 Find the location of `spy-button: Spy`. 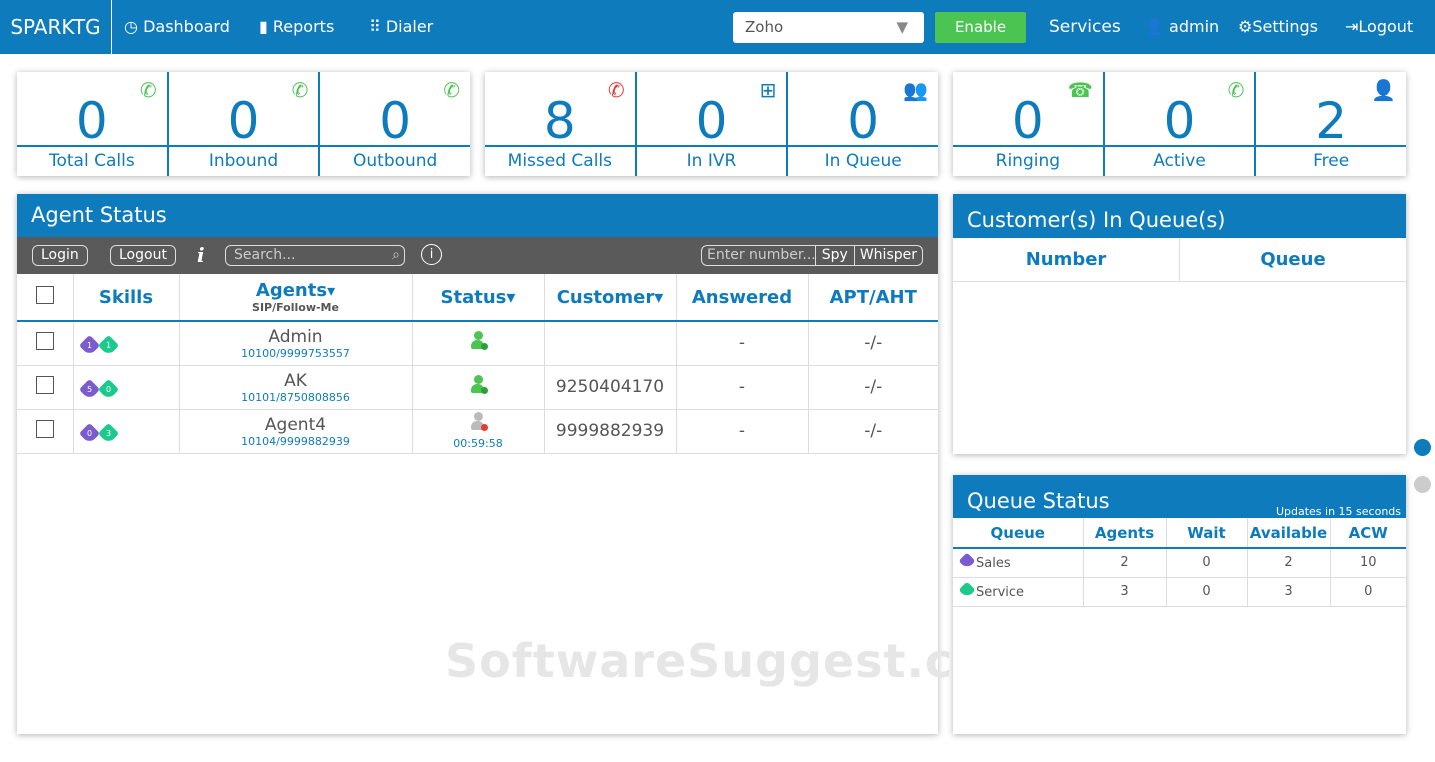

spy-button: Spy is located at coordinates (835, 255).